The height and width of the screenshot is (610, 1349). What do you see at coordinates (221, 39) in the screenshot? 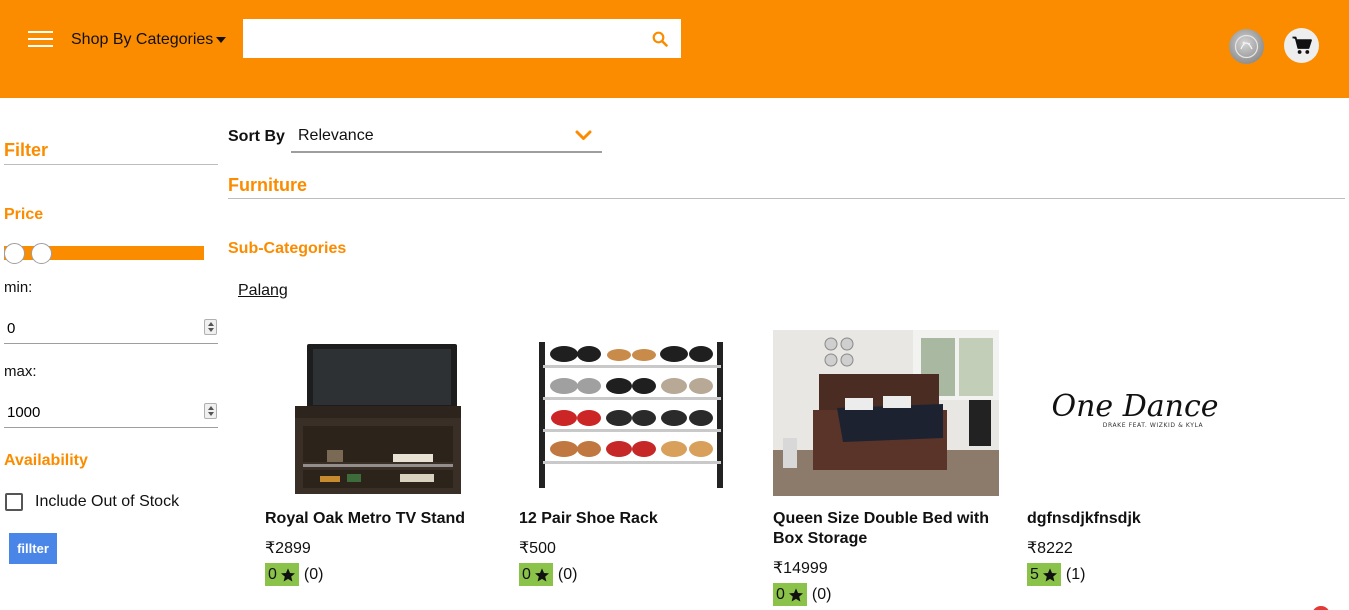
I see `caret-down-icon` at bounding box center [221, 39].